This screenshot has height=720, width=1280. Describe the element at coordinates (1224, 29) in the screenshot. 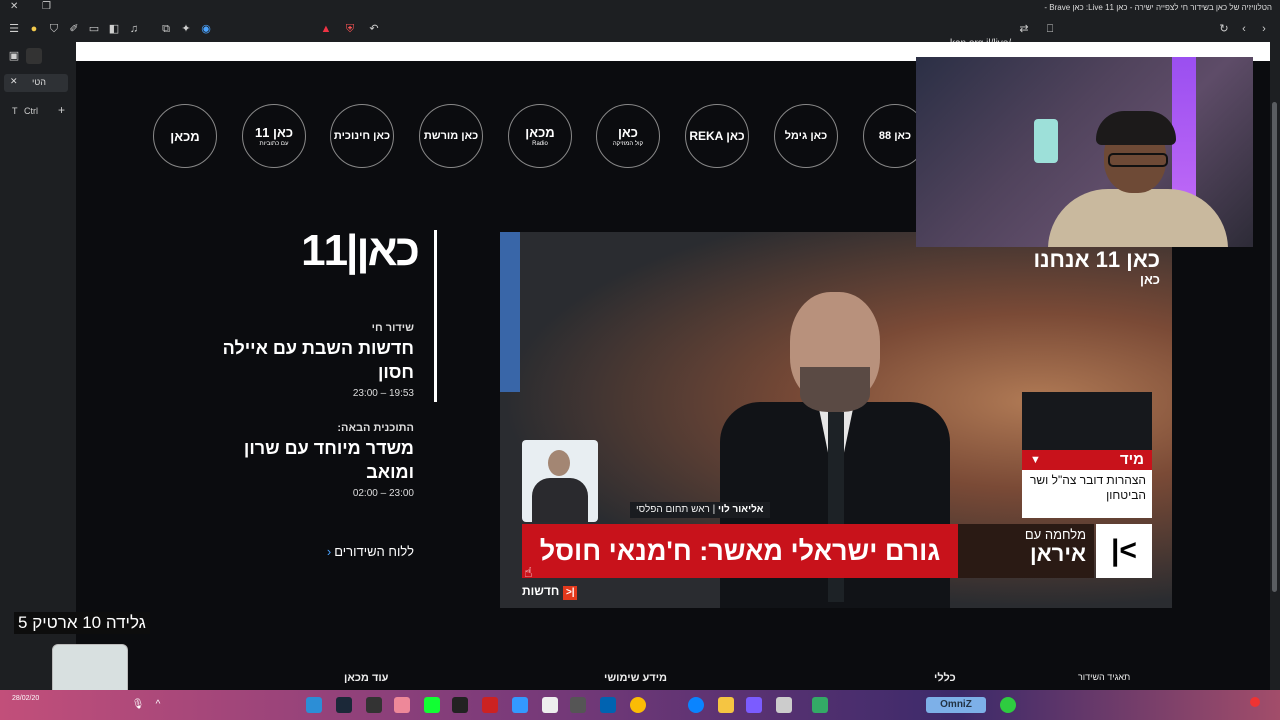

I see `reload-icon: ↻` at that location.